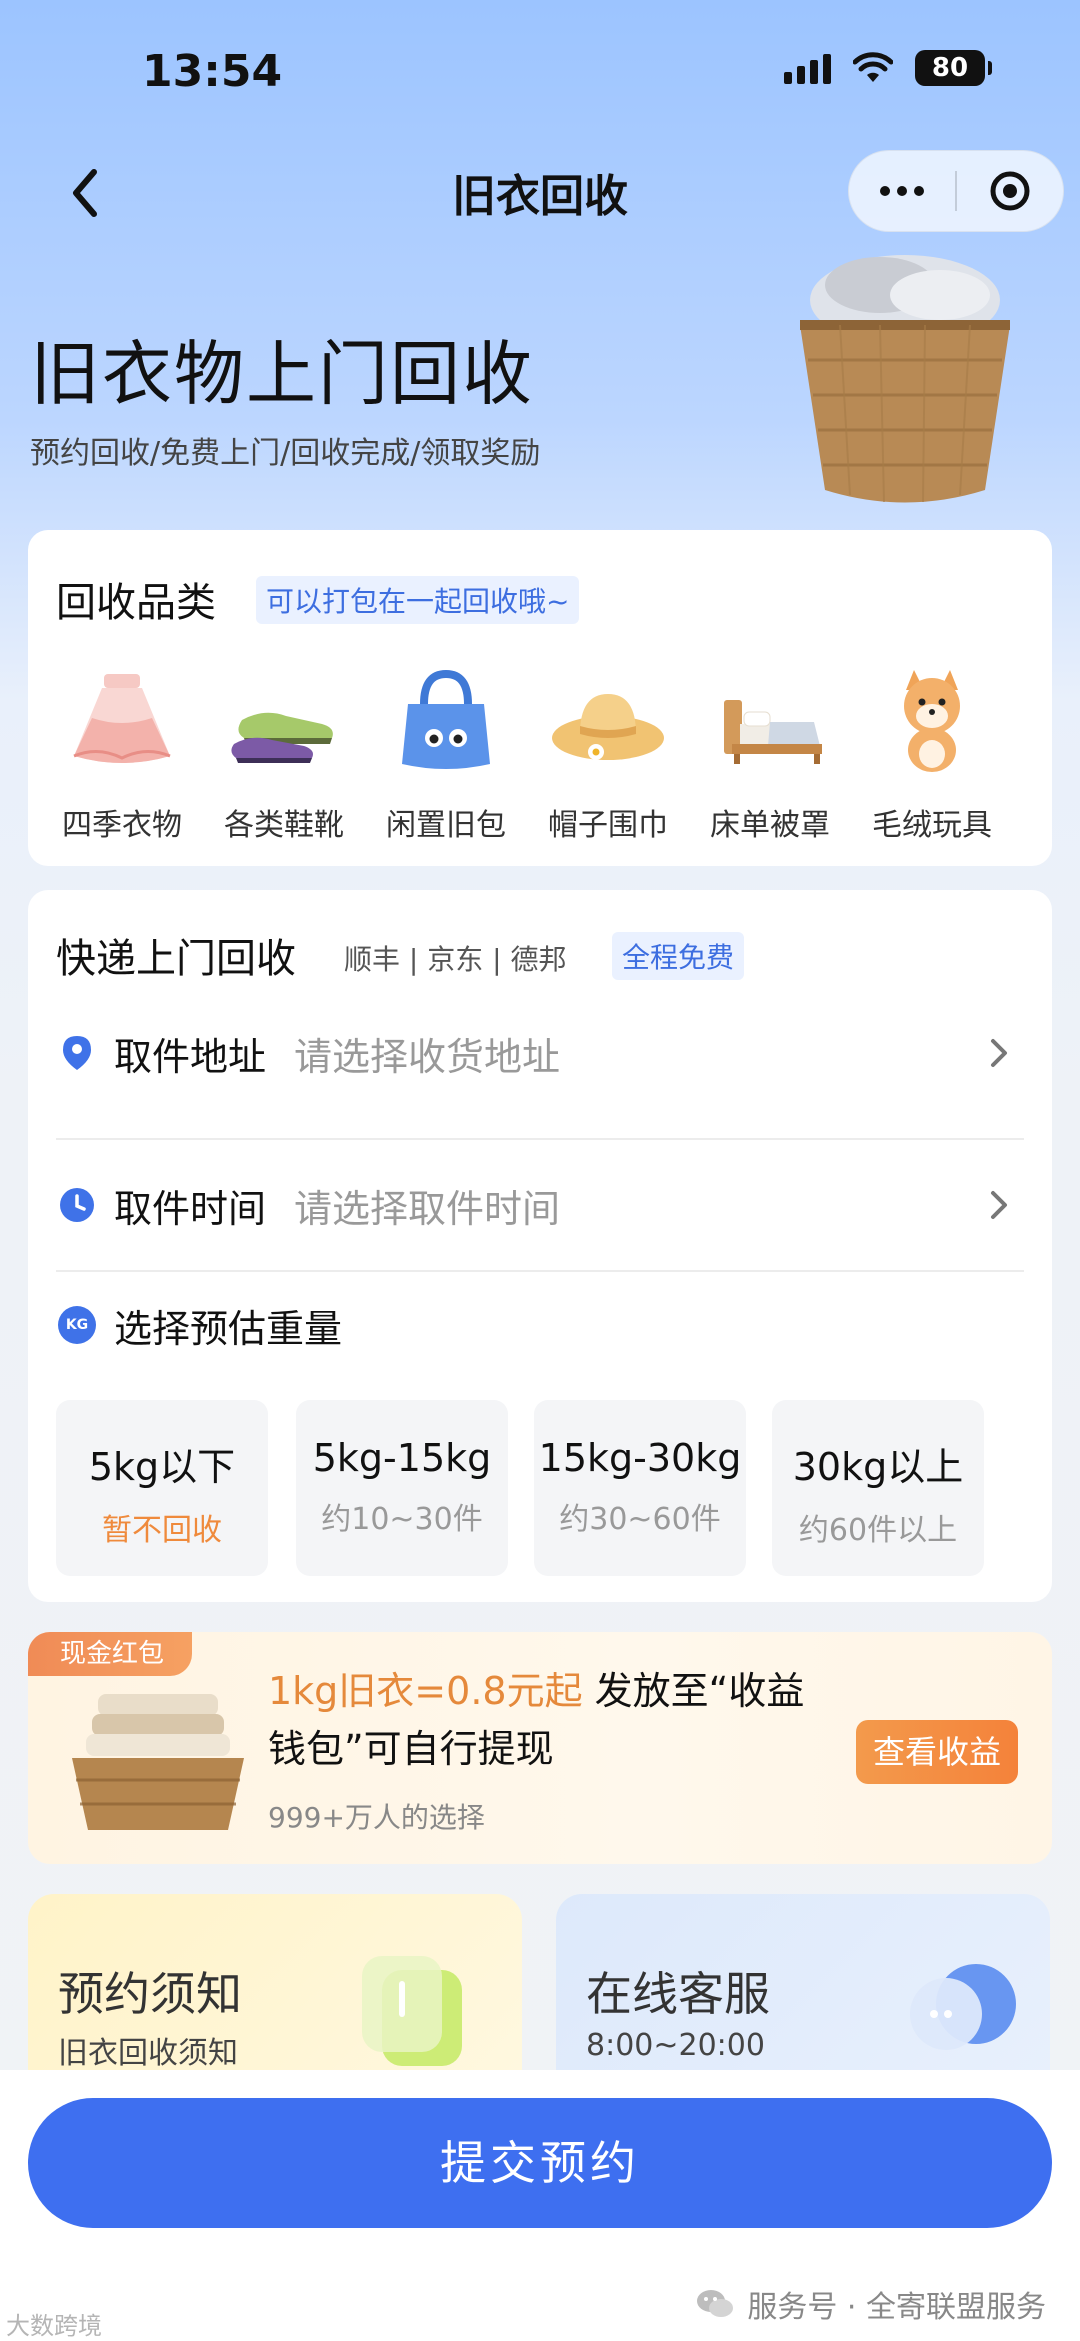  What do you see at coordinates (932, 825) in the screenshot?
I see `category-label: 毛绒玩具` at bounding box center [932, 825].